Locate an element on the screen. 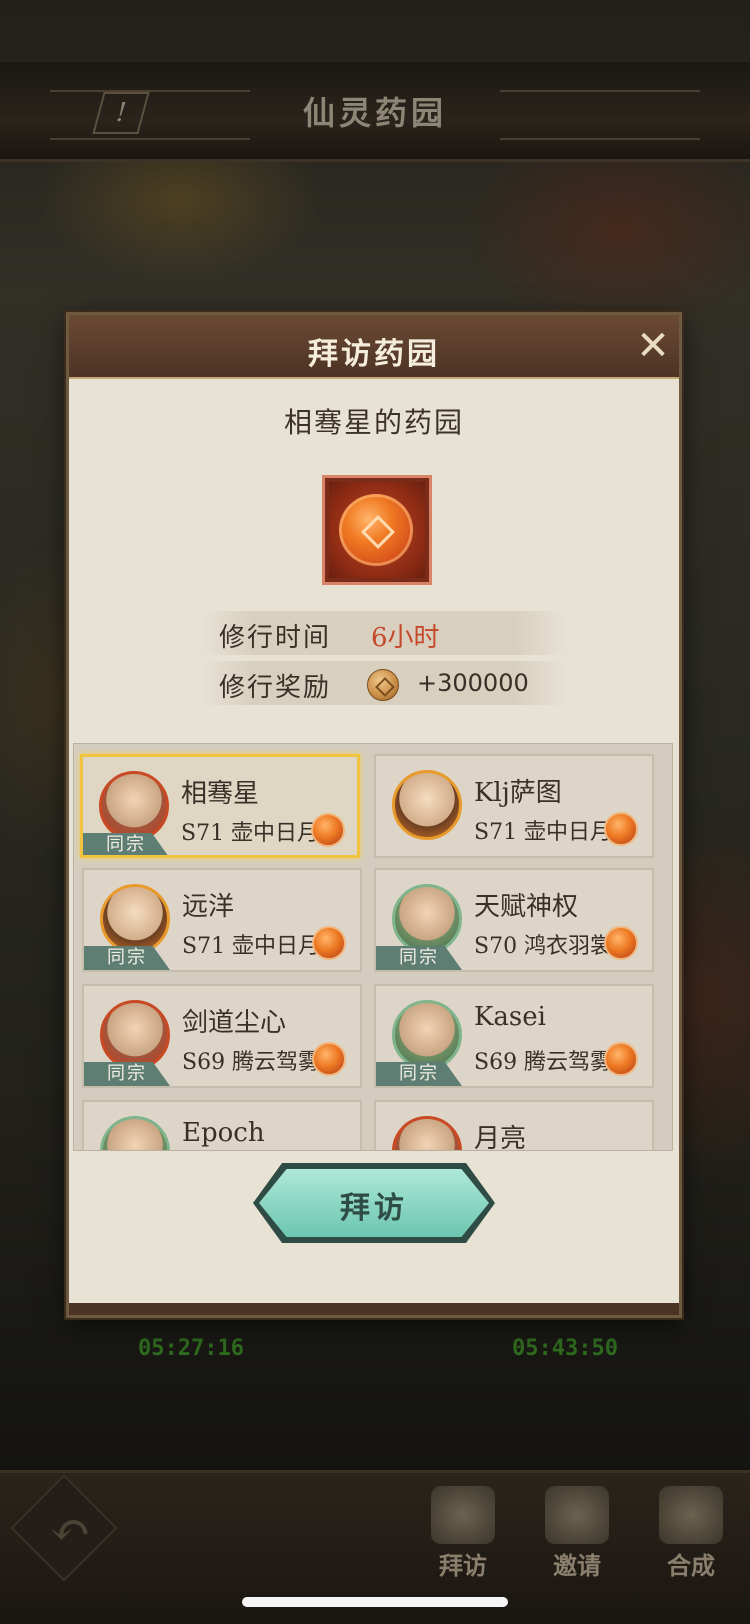 This screenshot has height=1624, width=750. reward-item is located at coordinates (377, 530).